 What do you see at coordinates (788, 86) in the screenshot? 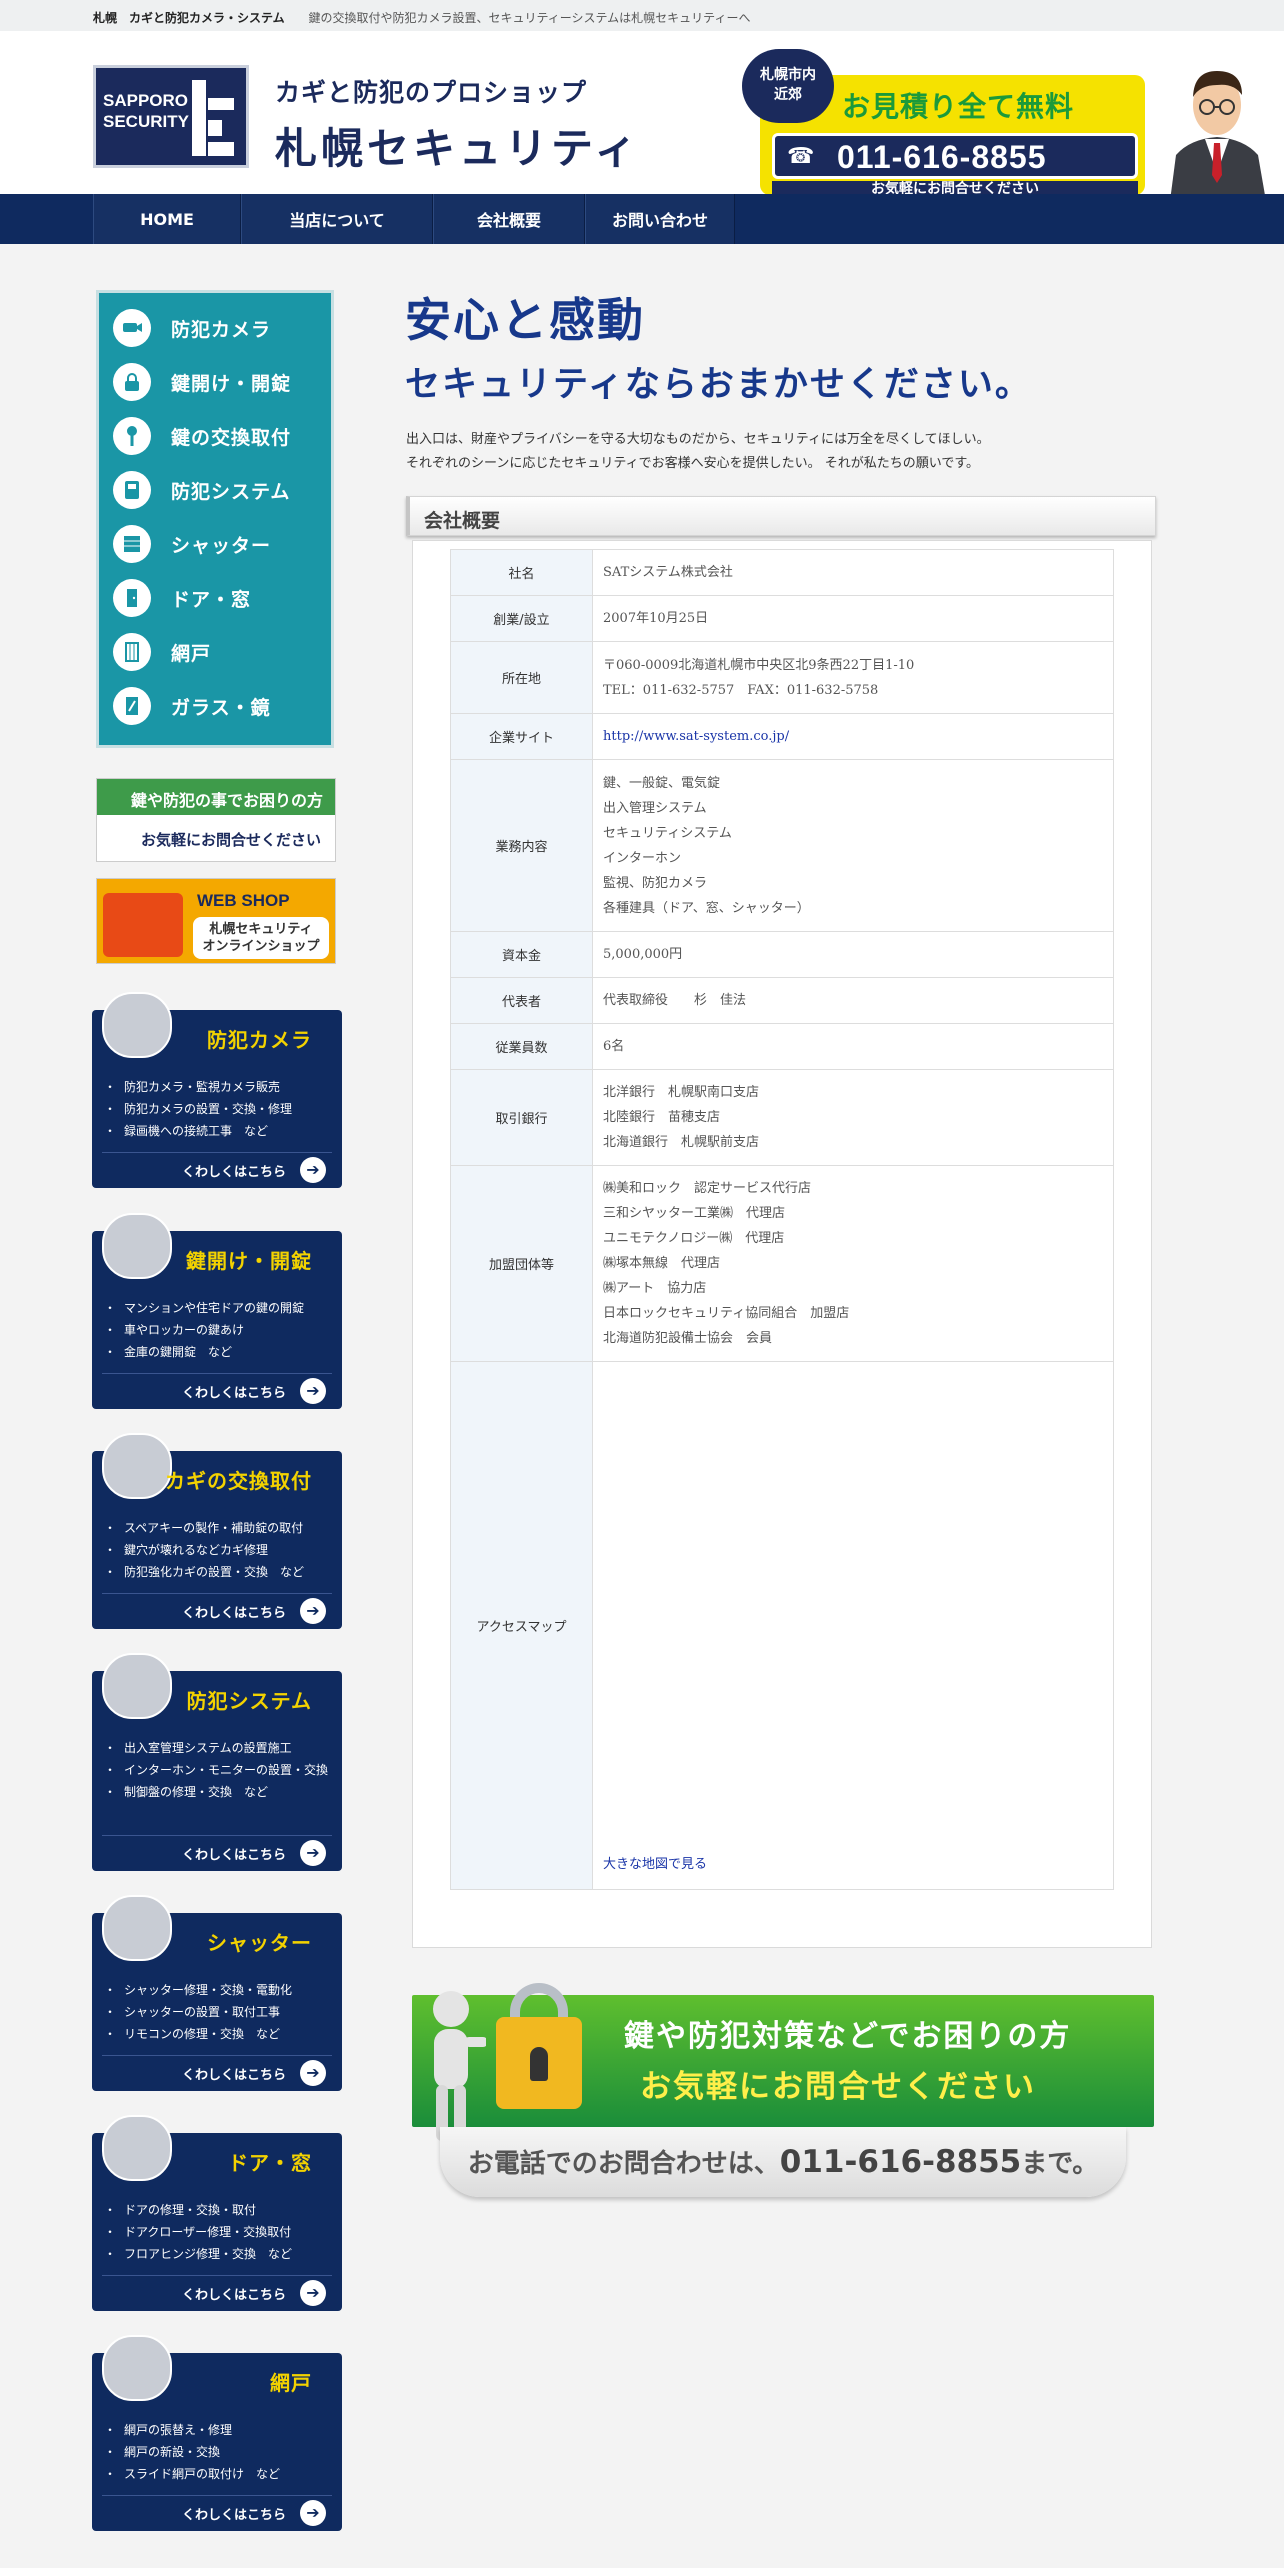
I see `service-area-badge: 札幌市内 近郊` at bounding box center [788, 86].